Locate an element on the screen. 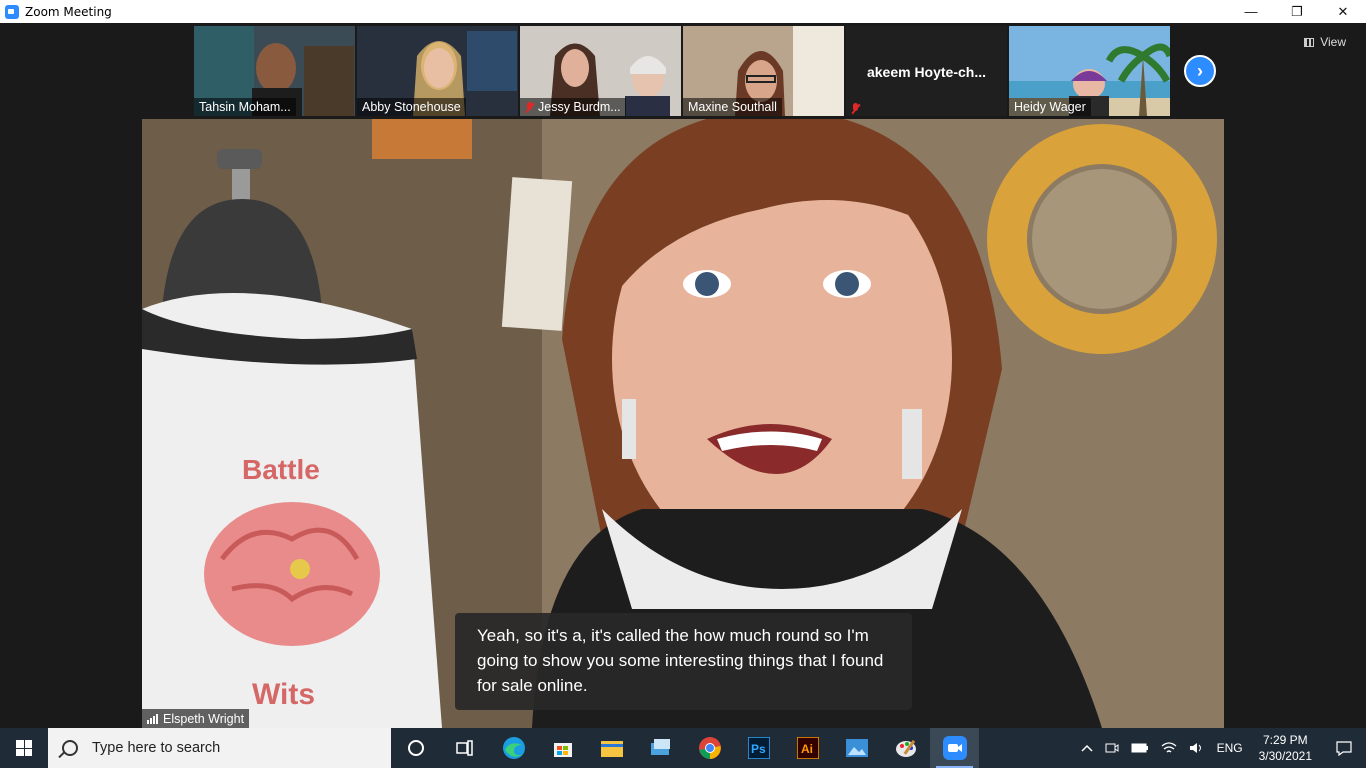 This screenshot has width=1366, height=768. svg-text: Ps is located at coordinates (758, 749).